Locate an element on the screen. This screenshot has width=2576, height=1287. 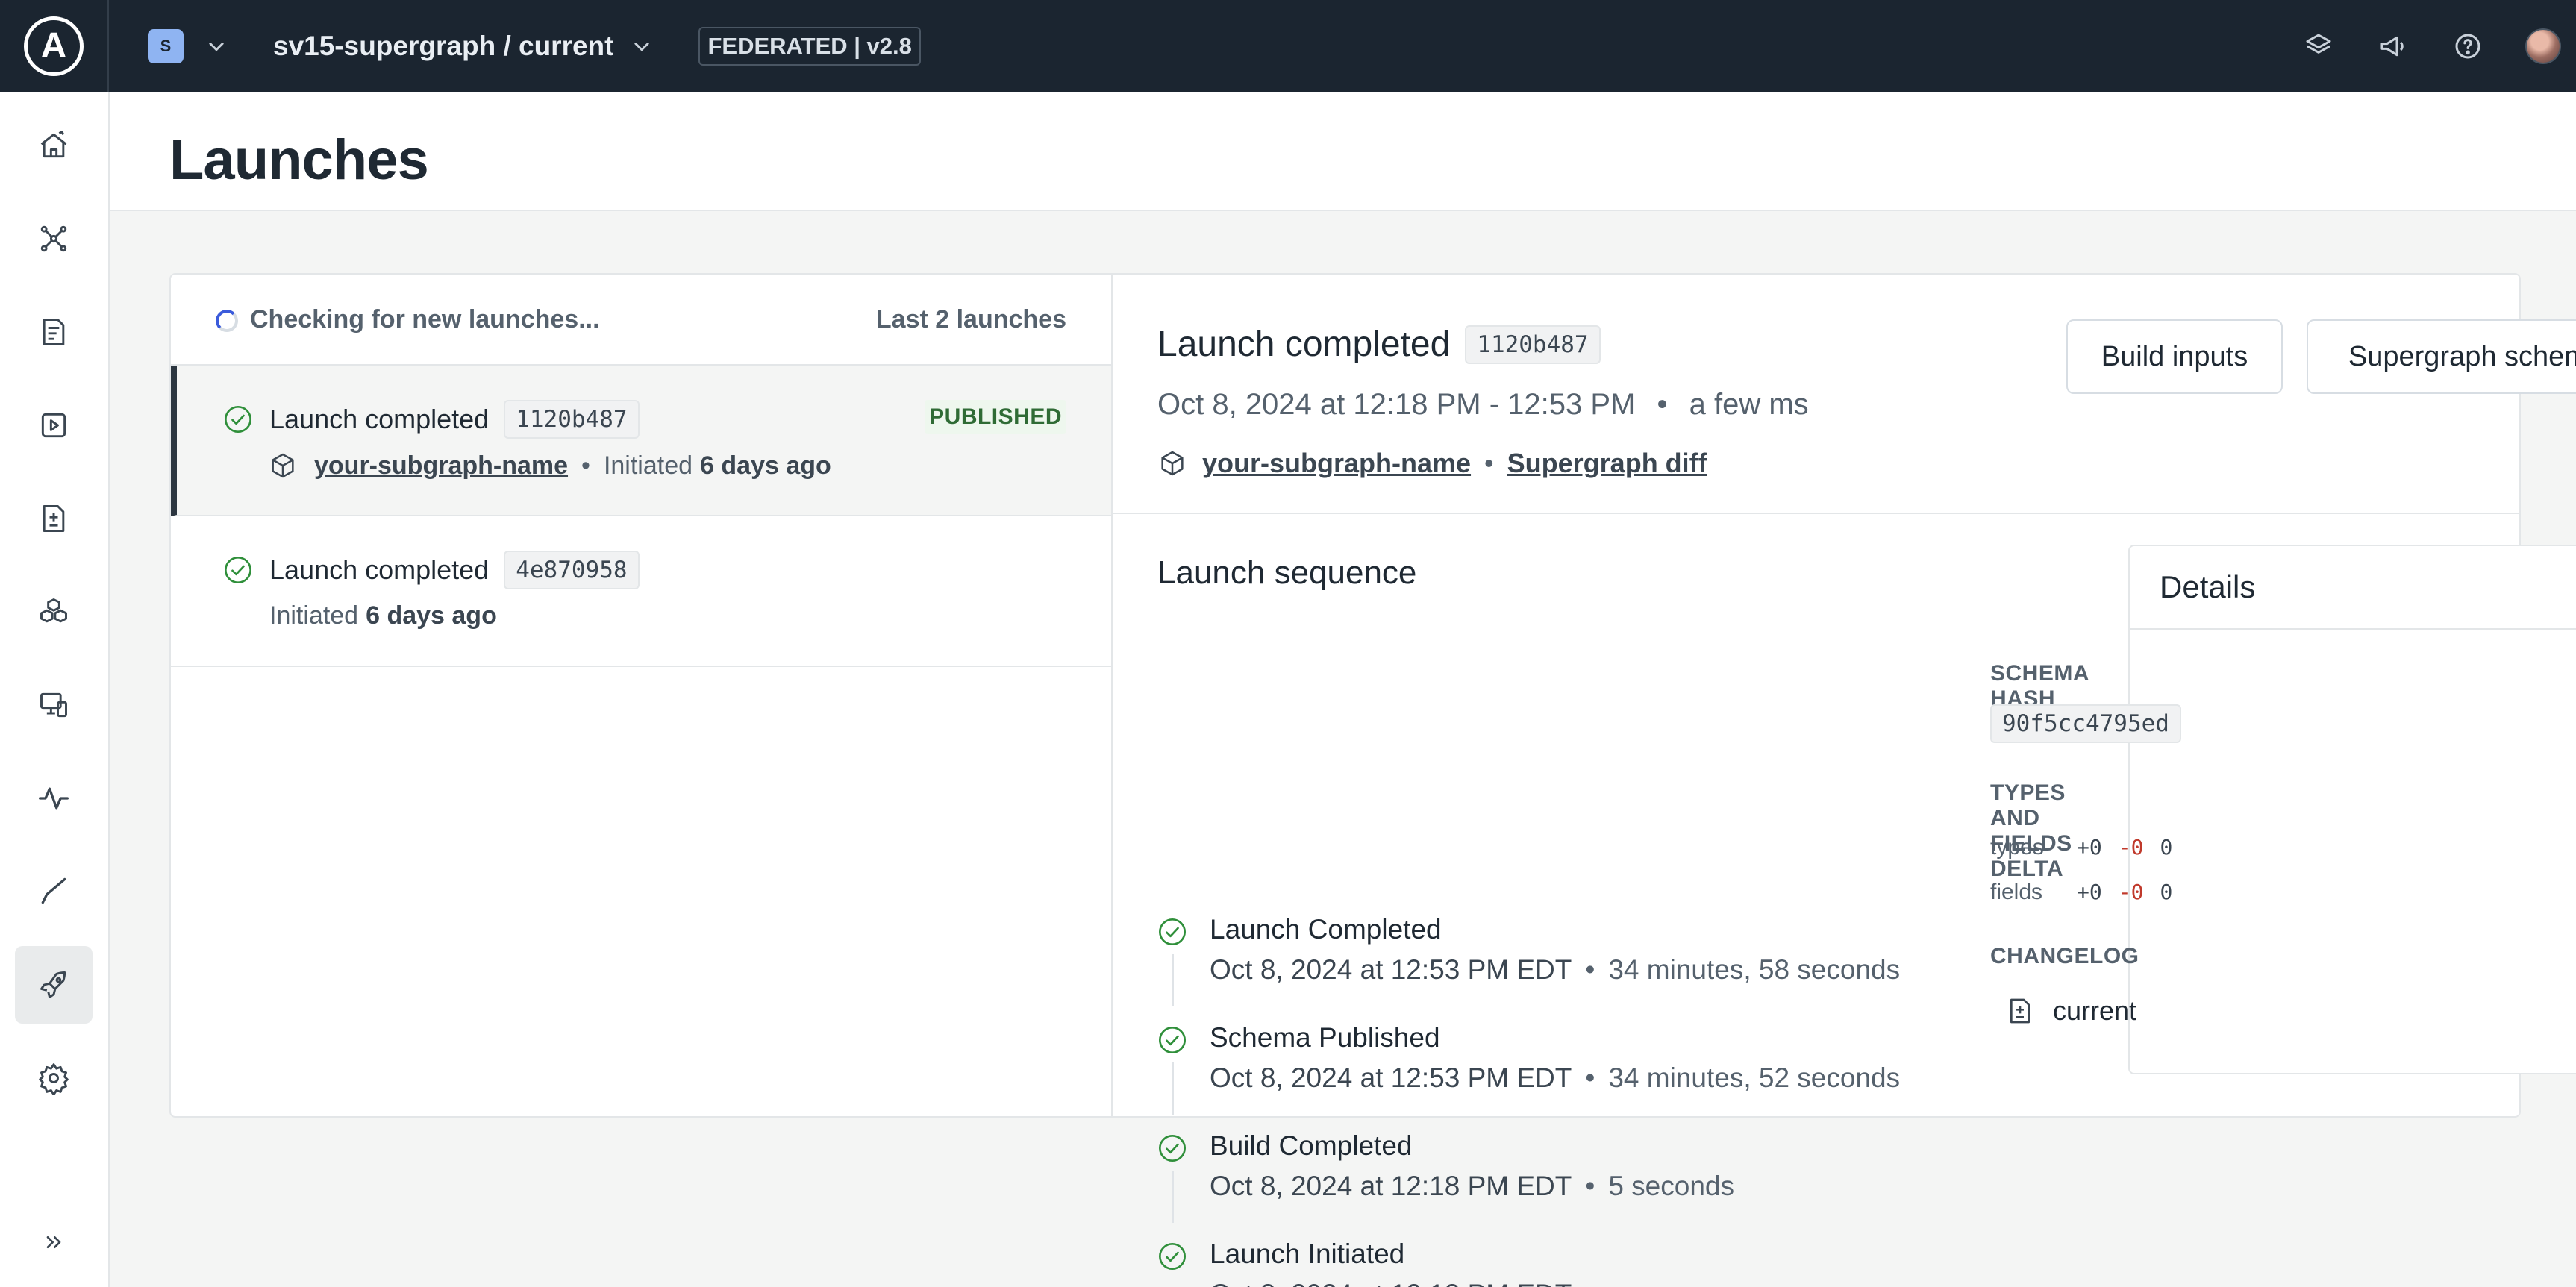
apollo-logo: A is located at coordinates (54, 46).